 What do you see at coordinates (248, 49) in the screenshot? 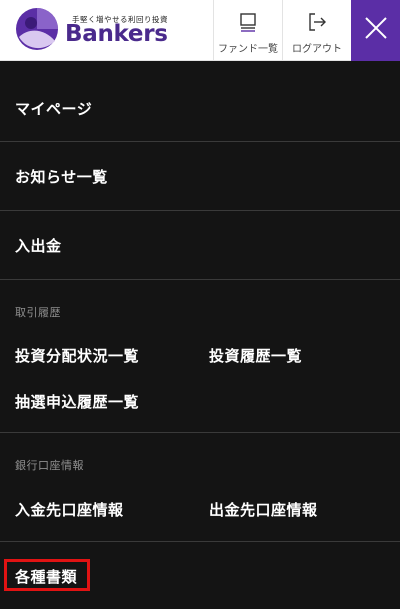
I see `fund-list-label: ファンド一覧` at bounding box center [248, 49].